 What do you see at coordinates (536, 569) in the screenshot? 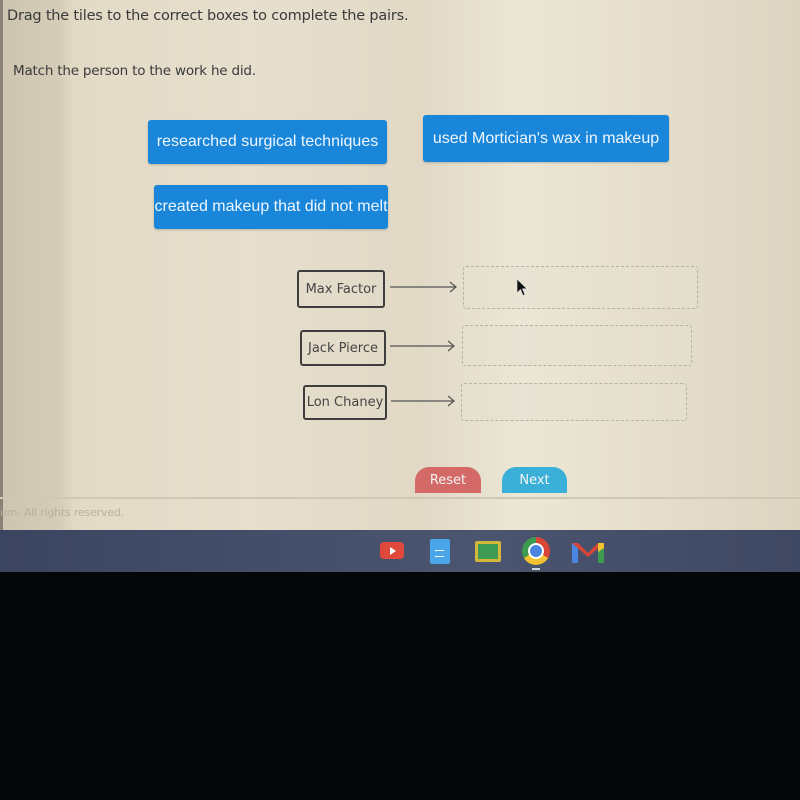
I see `active-app-indicator` at bounding box center [536, 569].